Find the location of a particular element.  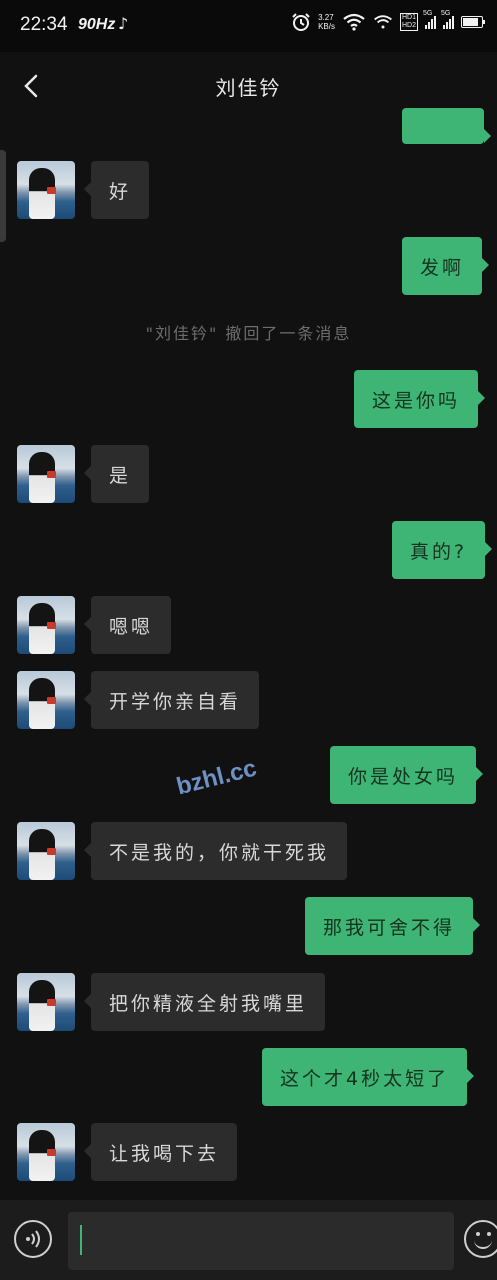

status-bar: 22:34 90Hz ♪ 3.27 KB/s HD1 HD2 5G 5G is located at coordinates (248, 26).